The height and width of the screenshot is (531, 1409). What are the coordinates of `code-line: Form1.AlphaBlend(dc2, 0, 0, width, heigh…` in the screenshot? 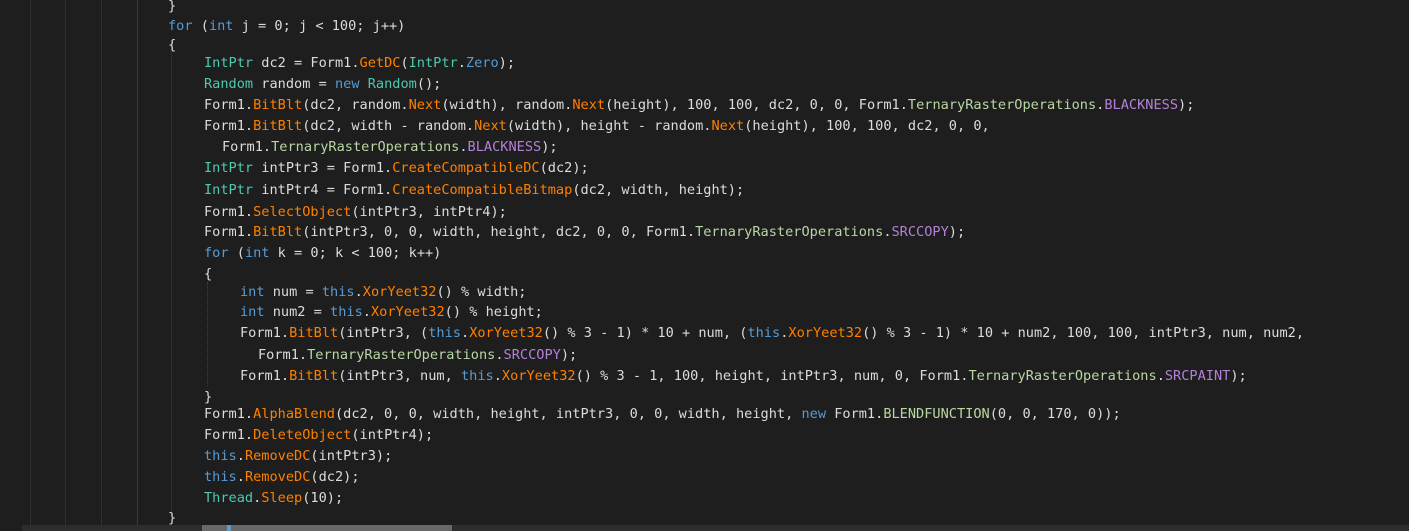 It's located at (662, 414).